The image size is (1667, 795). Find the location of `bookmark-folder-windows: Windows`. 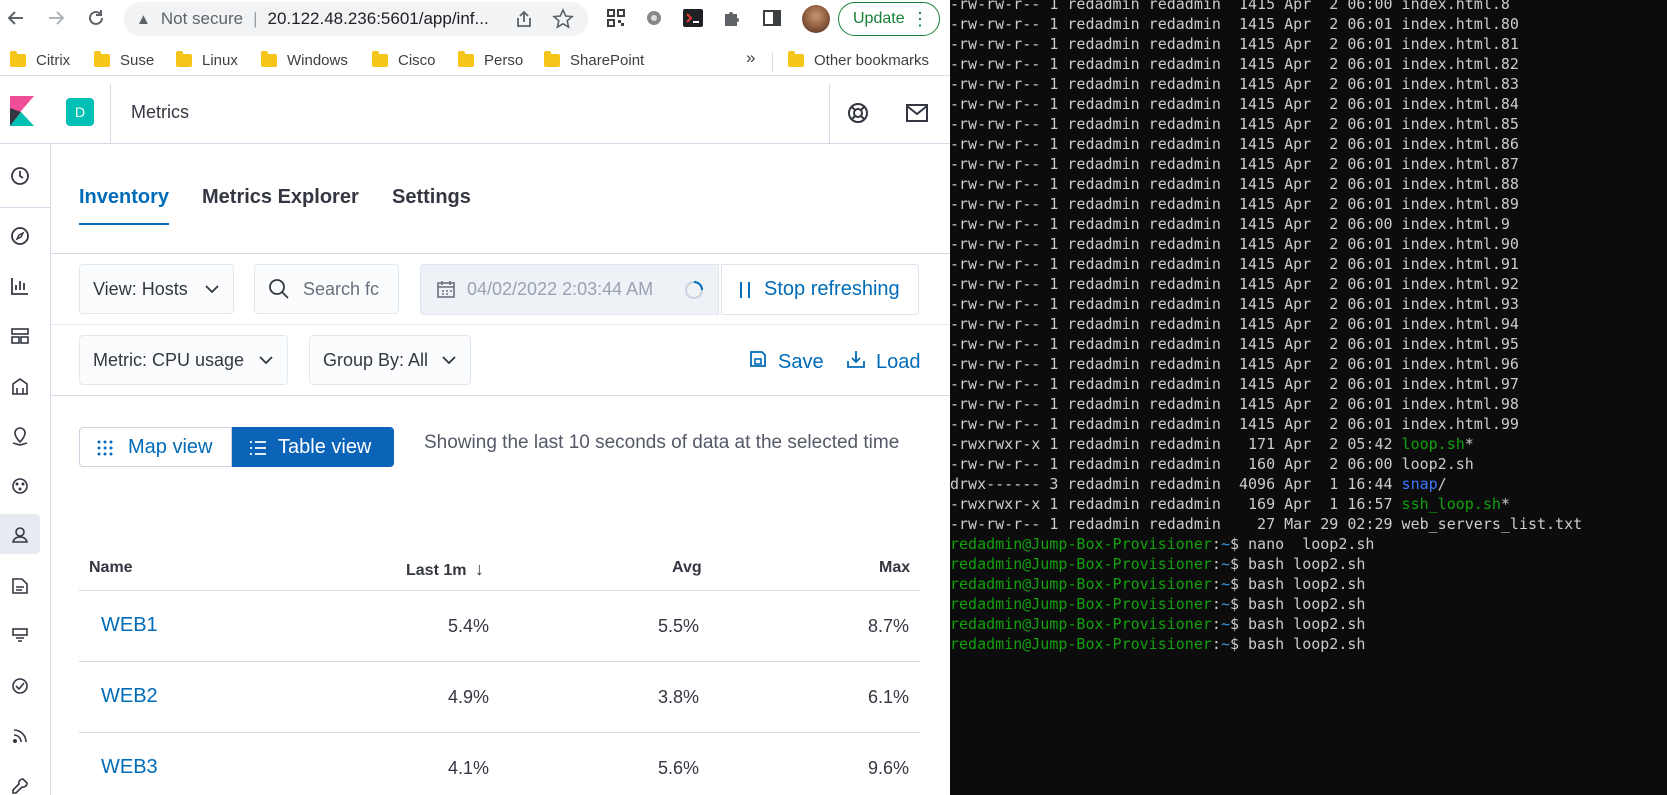

bookmark-folder-windows: Windows is located at coordinates (304, 60).